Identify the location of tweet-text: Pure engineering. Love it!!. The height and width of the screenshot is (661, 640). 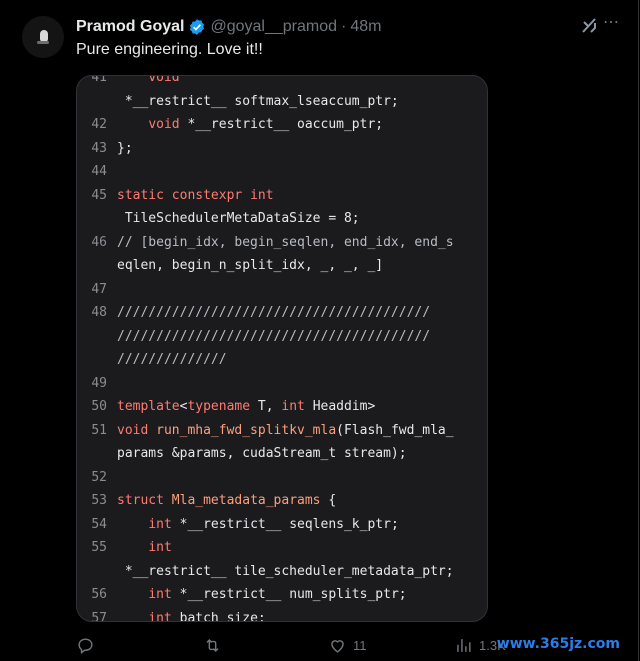
(169, 49).